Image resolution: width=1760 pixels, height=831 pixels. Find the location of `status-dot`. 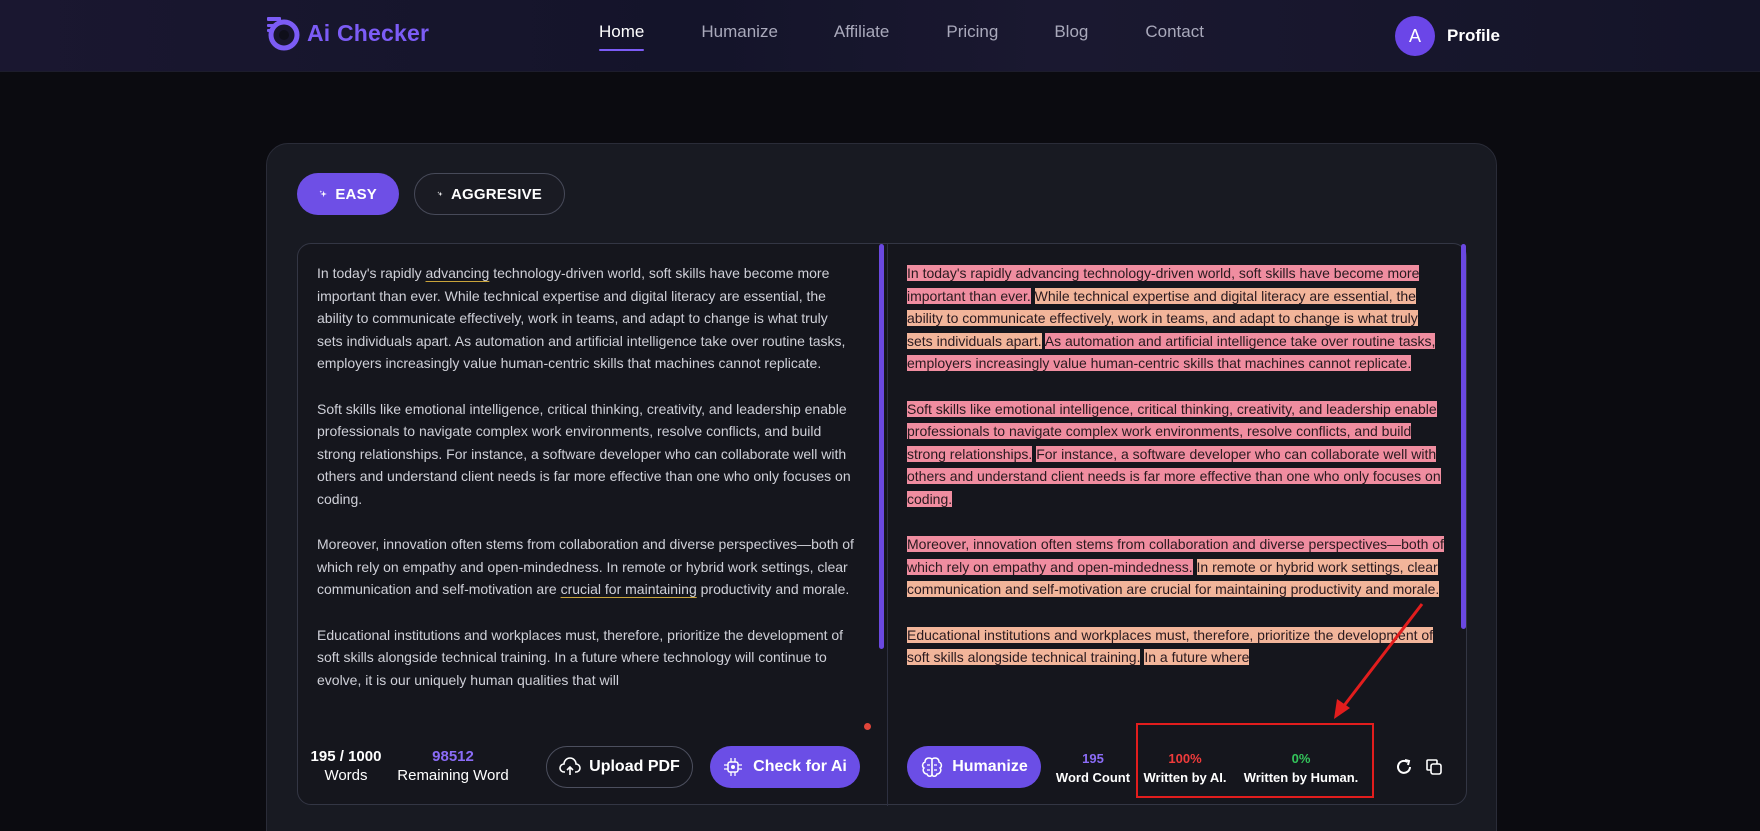

status-dot is located at coordinates (867, 726).